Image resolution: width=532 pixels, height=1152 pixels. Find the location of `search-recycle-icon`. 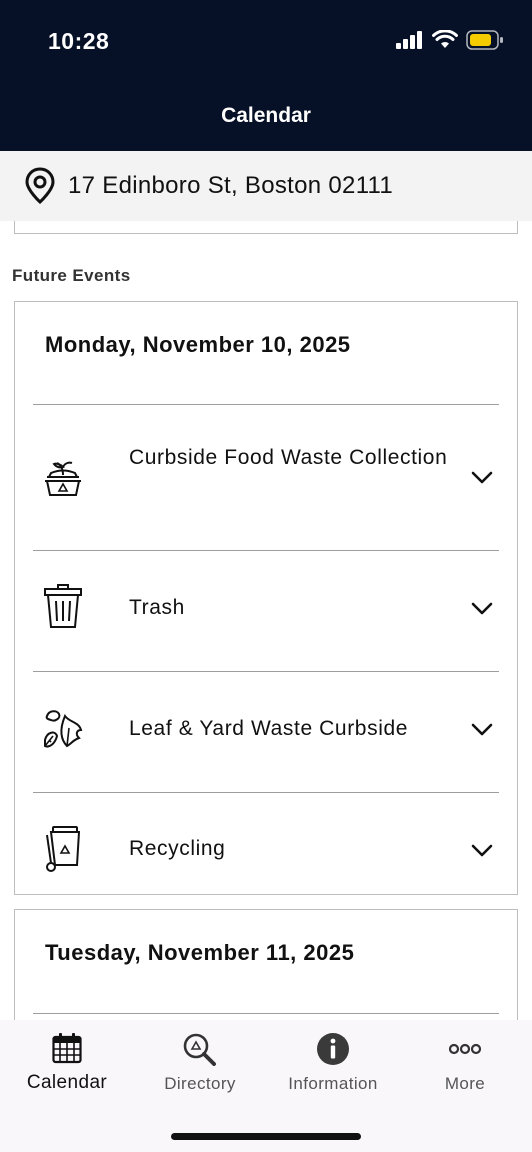

search-recycle-icon is located at coordinates (199, 1049).